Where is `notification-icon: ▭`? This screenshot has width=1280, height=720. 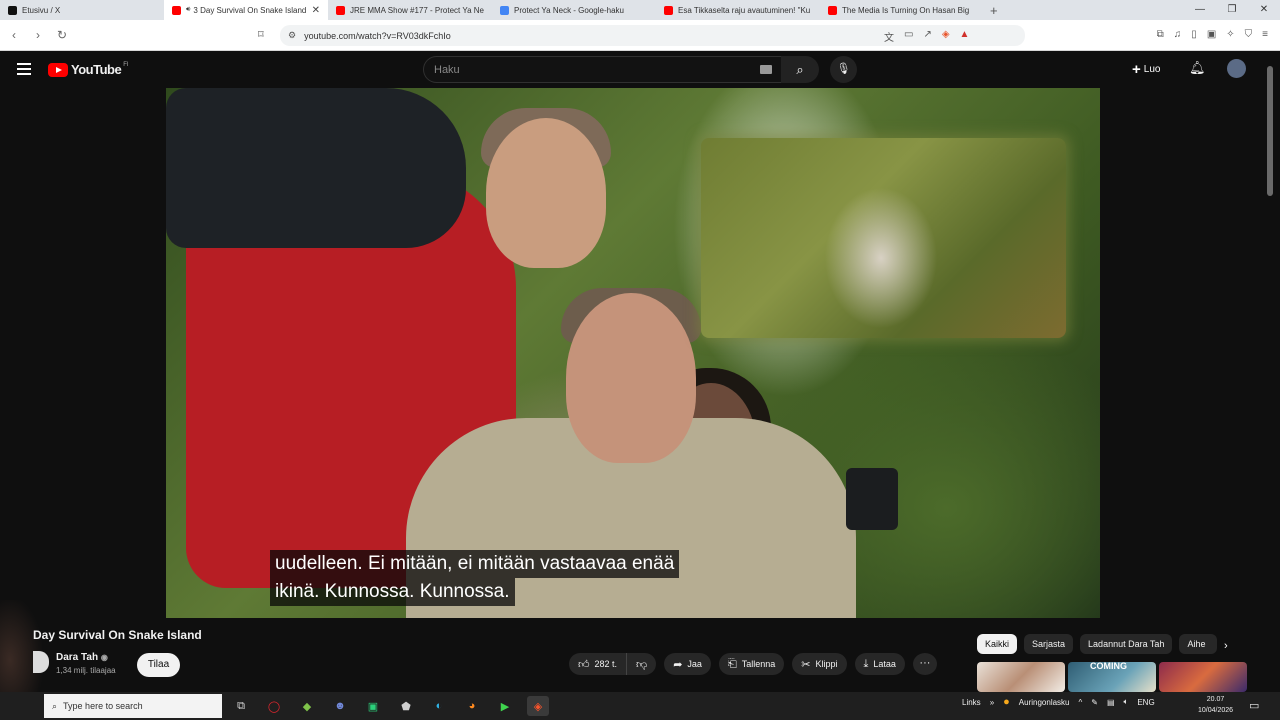 notification-icon: ▭ is located at coordinates (1254, 705).